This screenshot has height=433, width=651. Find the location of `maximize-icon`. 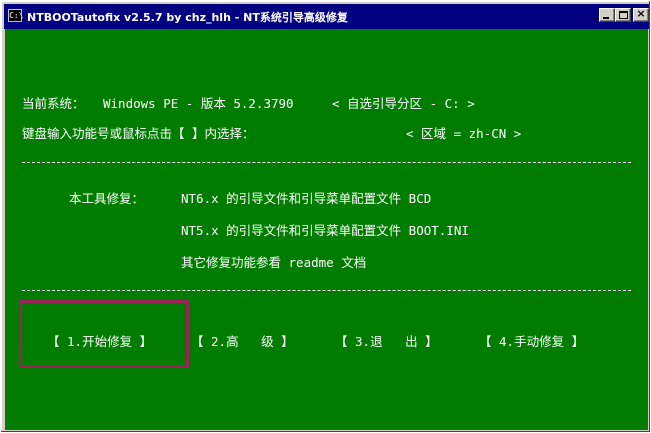

maximize-icon is located at coordinates (623, 15).